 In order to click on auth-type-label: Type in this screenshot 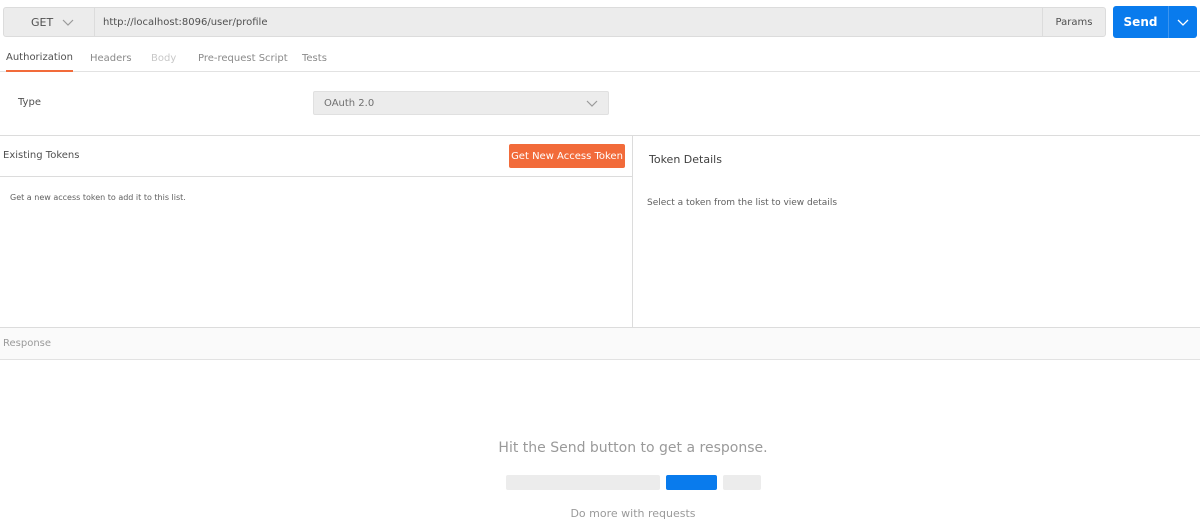, I will do `click(29, 102)`.